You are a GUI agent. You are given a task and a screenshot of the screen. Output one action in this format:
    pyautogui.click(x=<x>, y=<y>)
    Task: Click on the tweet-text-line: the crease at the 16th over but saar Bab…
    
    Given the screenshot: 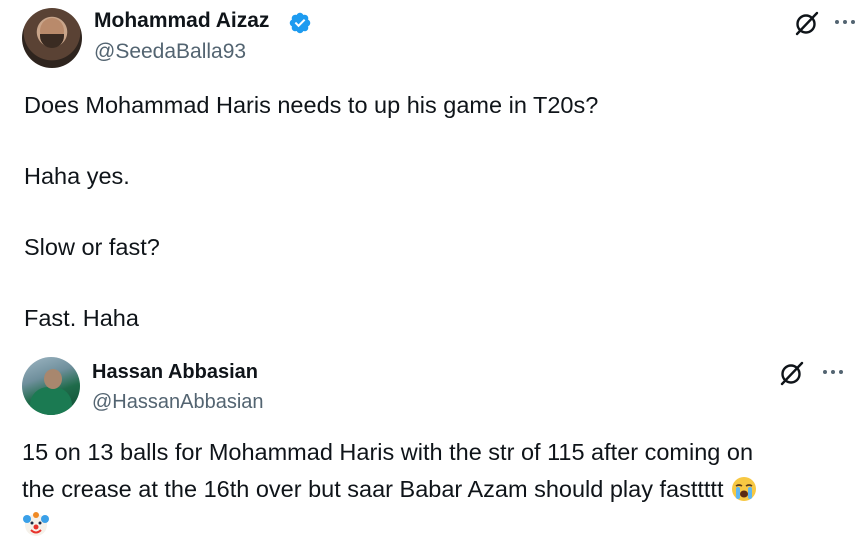 What is the action you would take?
    pyautogui.click(x=390, y=489)
    